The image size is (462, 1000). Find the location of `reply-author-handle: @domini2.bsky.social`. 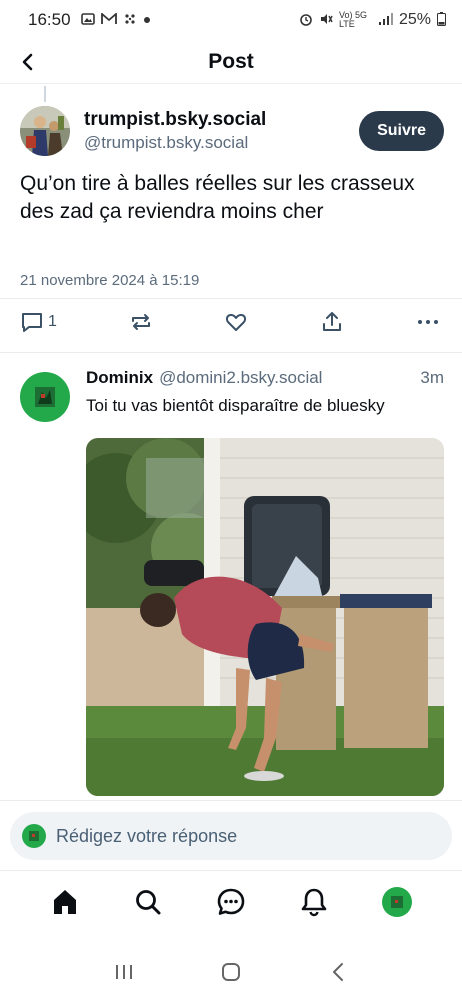

reply-author-handle: @domini2.bsky.social is located at coordinates (240, 378).